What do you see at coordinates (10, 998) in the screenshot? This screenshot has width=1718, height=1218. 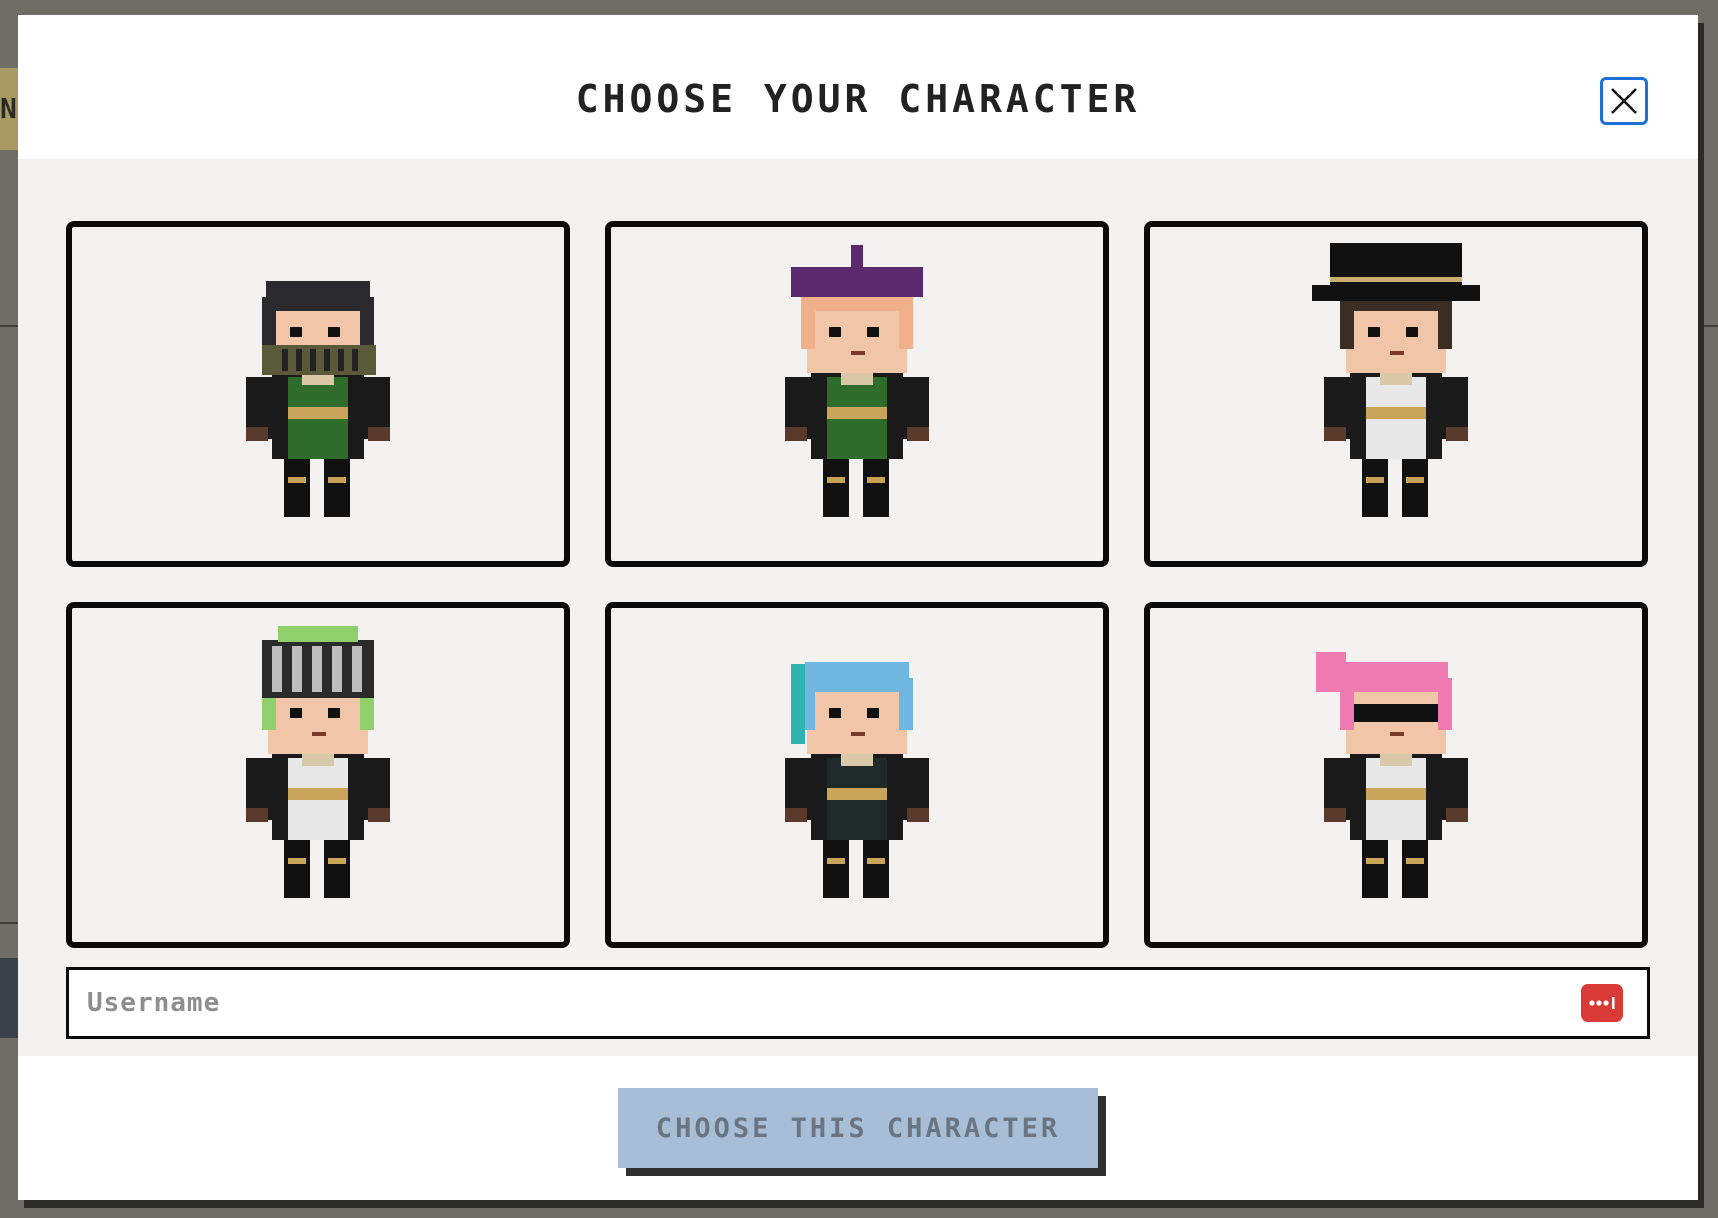 I see `background-panel` at bounding box center [10, 998].